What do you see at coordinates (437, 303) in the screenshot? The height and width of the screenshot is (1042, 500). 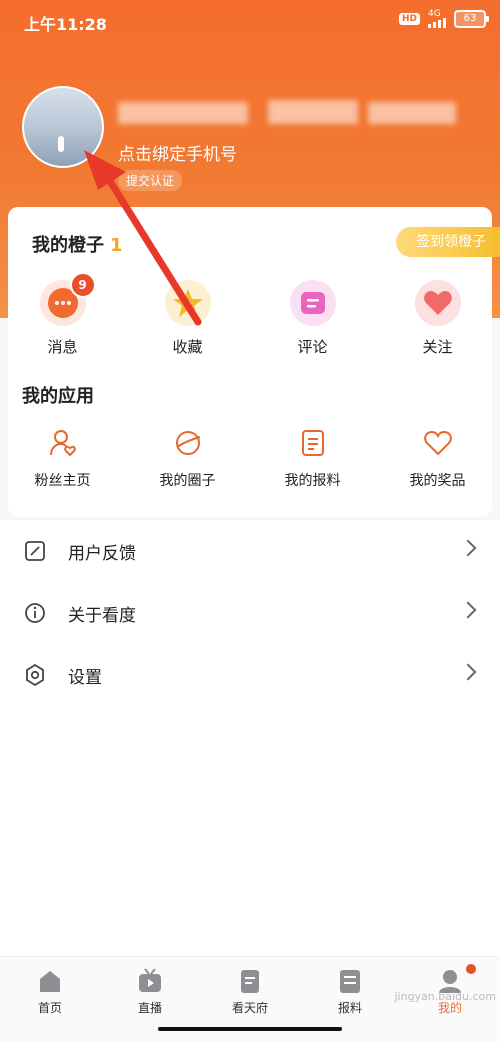 I see `heart-icon` at bounding box center [437, 303].